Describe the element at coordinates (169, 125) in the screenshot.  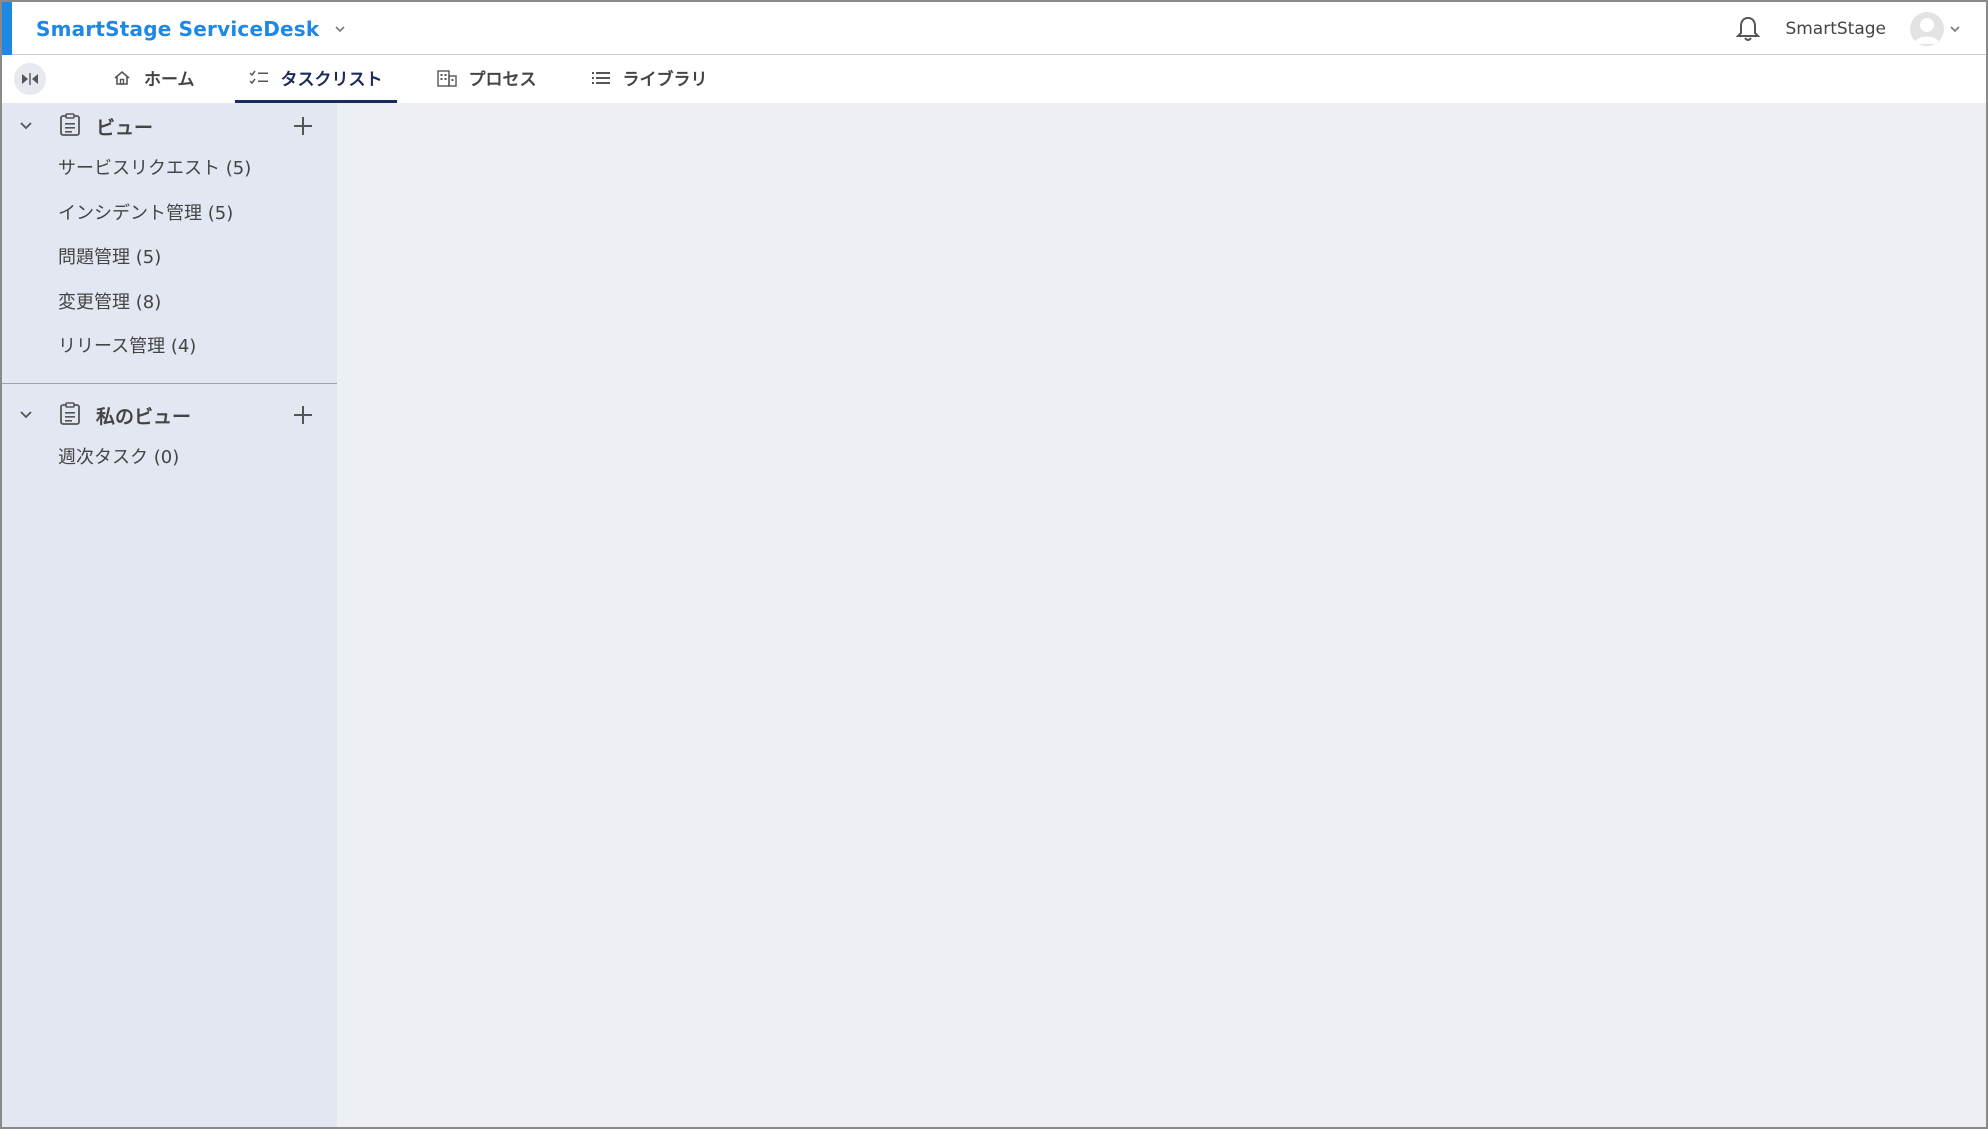
I see `section-header: ビュー` at that location.